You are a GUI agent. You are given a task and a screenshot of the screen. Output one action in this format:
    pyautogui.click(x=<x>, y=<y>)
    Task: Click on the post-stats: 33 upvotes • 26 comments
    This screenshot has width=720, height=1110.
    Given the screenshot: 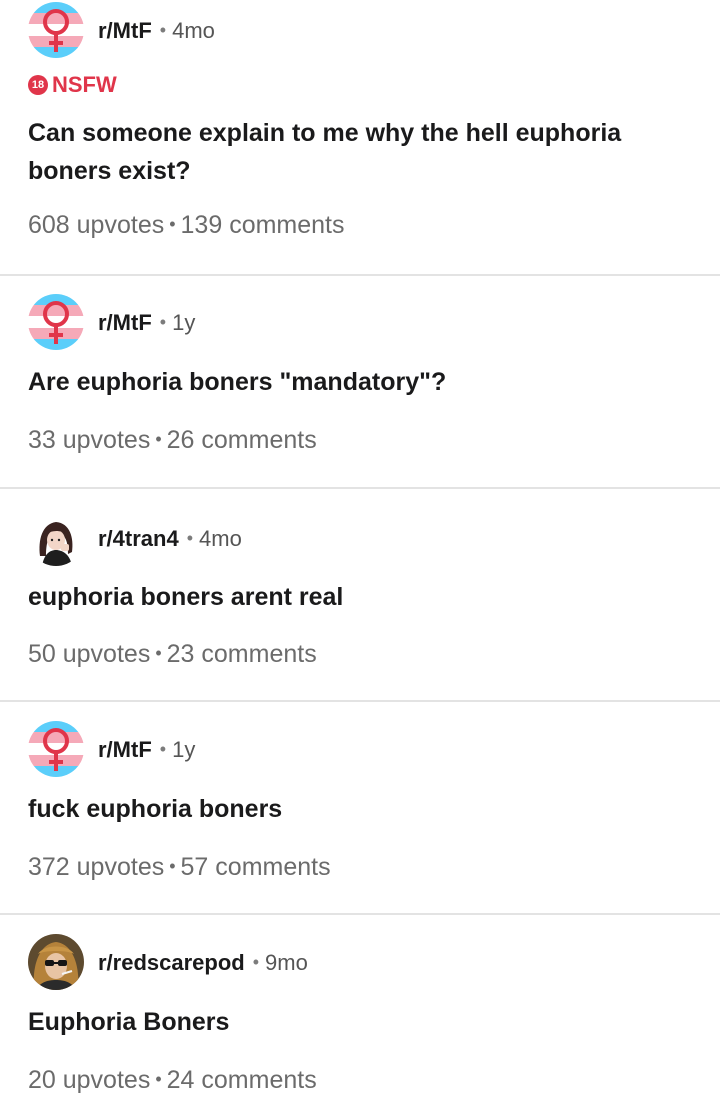 What is the action you would take?
    pyautogui.click(x=374, y=439)
    